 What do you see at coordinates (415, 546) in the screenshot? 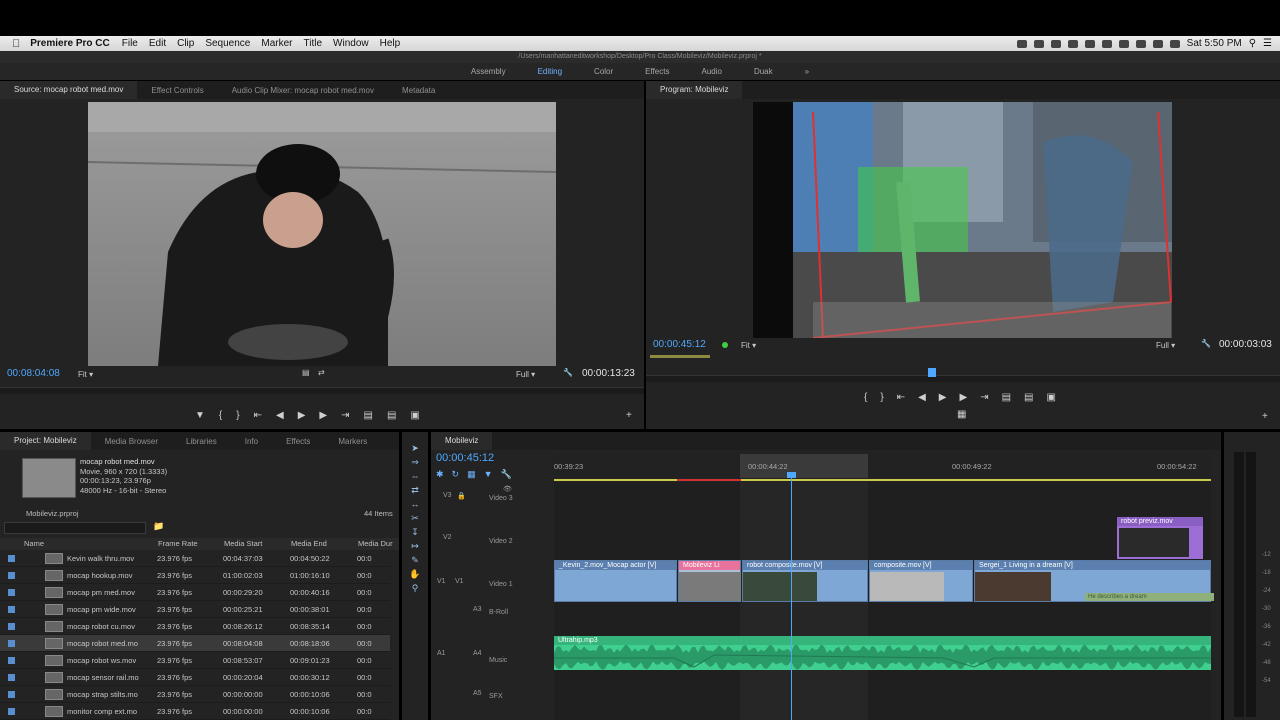
I see `slide-tool-icon: ↦` at bounding box center [415, 546].